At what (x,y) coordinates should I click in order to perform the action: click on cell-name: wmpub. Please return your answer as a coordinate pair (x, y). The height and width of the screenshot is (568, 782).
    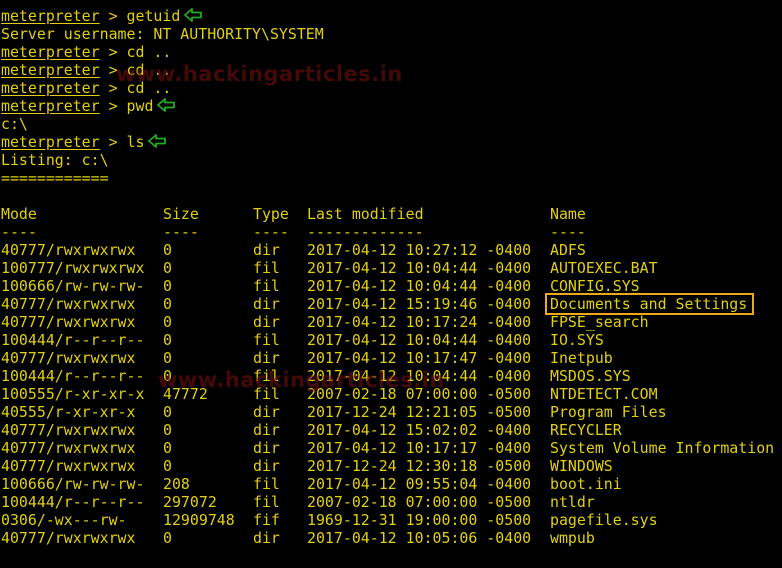
    Looking at the image, I should click on (572, 538).